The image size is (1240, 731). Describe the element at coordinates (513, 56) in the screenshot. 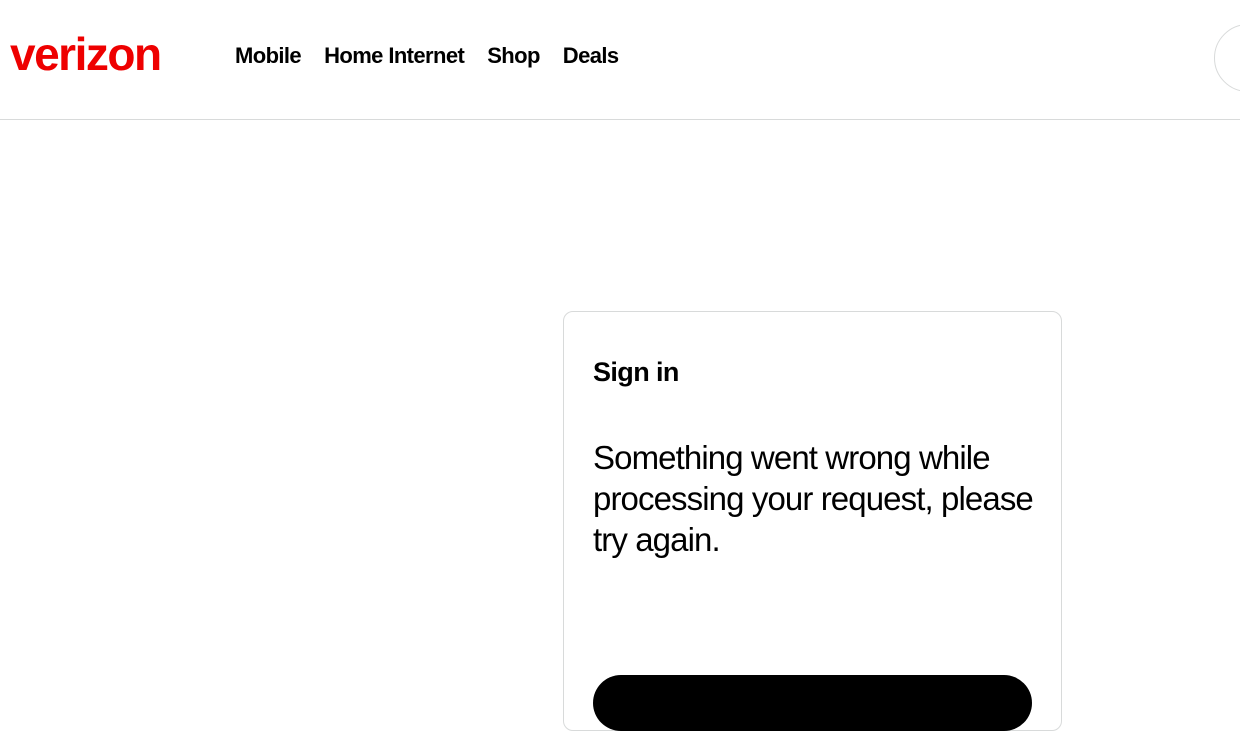

I see `nav-item-shop: Shop` at that location.